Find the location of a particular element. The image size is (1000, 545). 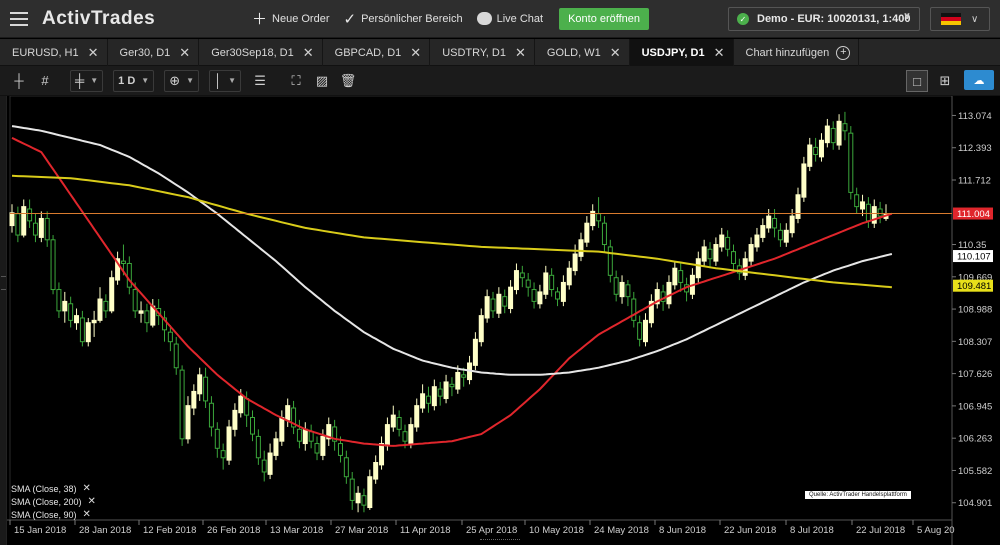

single-layout-icon: □ is located at coordinates (917, 81).